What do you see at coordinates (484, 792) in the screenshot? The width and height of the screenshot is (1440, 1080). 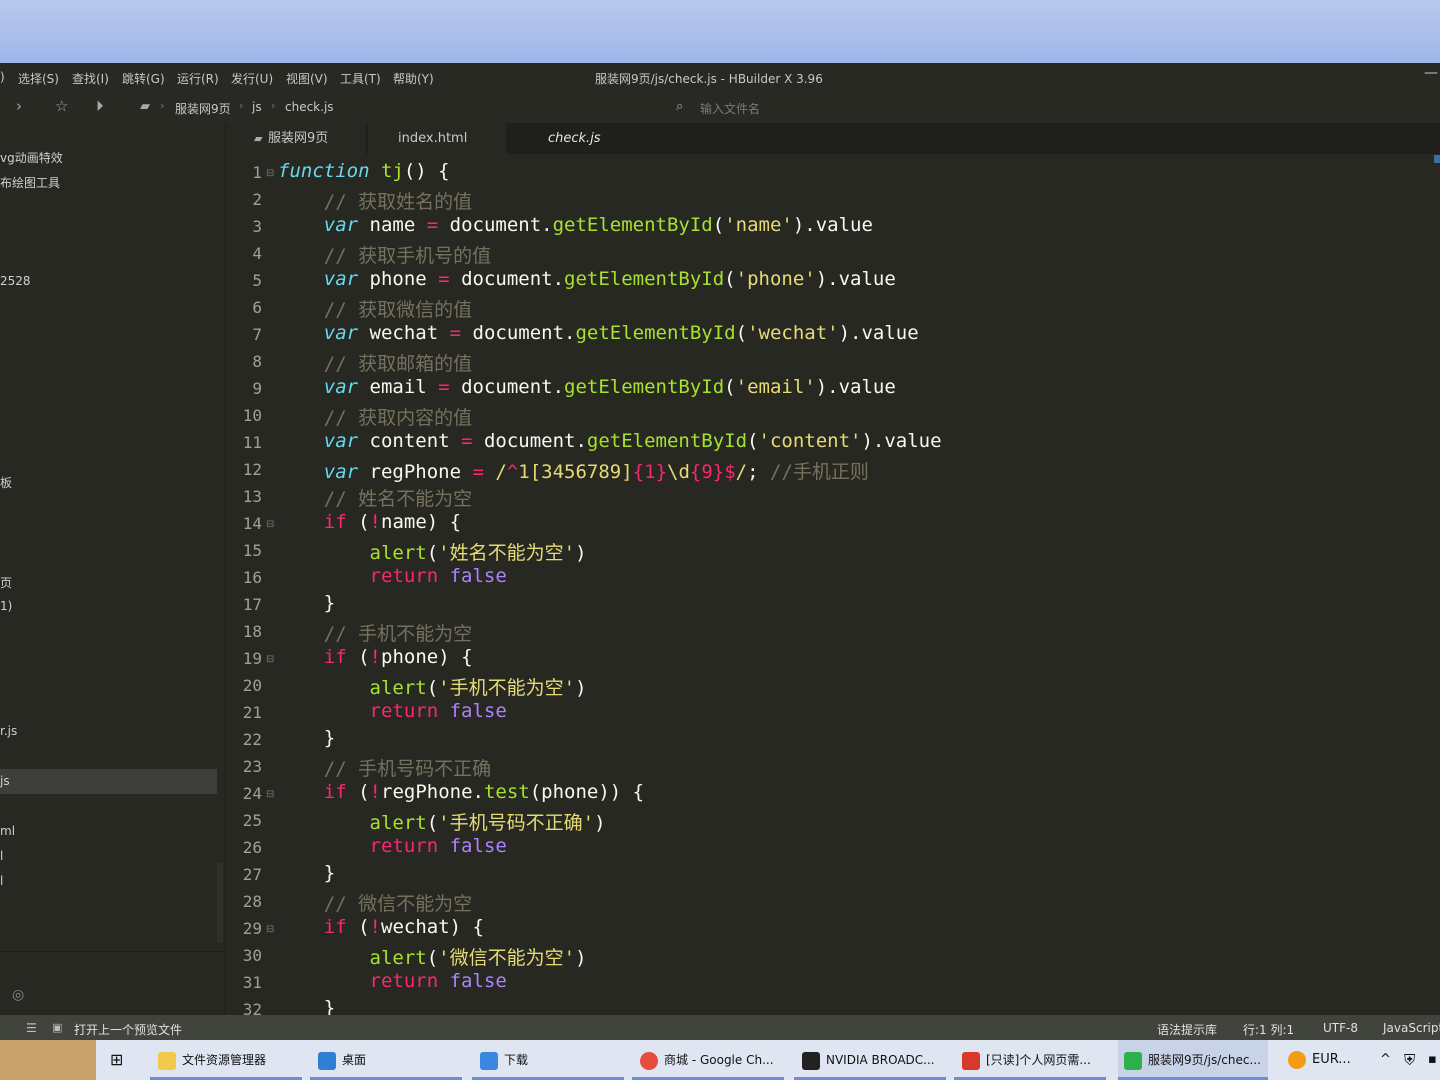 I see `code-line-24: if (!regPhone.test(phone)) {` at bounding box center [484, 792].